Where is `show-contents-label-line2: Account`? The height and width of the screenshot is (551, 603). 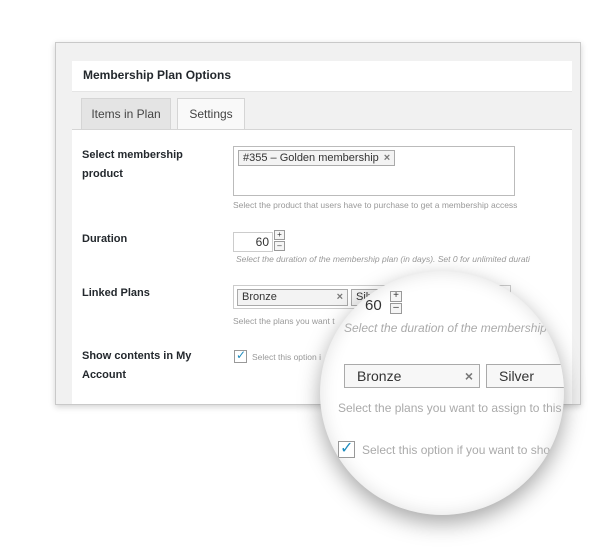
show-contents-label-line2: Account is located at coordinates (104, 375).